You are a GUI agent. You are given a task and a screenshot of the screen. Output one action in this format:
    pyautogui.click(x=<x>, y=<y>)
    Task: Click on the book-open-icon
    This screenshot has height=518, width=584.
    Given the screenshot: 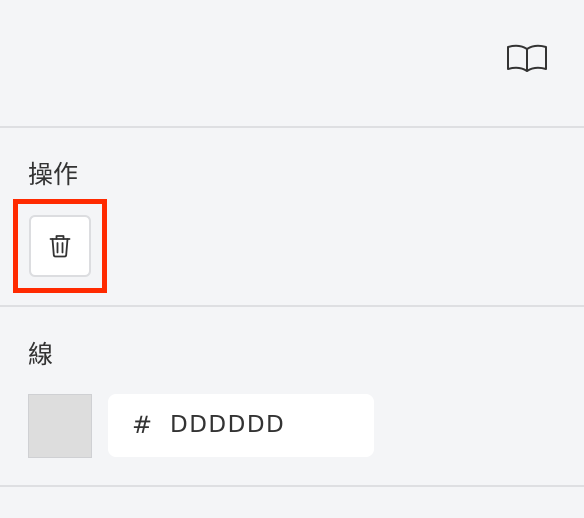 What is the action you would take?
    pyautogui.click(x=527, y=58)
    